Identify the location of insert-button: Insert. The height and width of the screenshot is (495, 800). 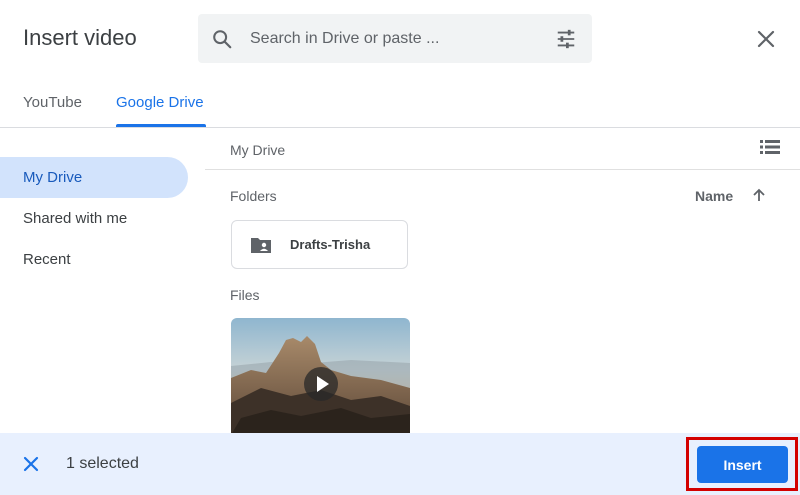
(742, 464).